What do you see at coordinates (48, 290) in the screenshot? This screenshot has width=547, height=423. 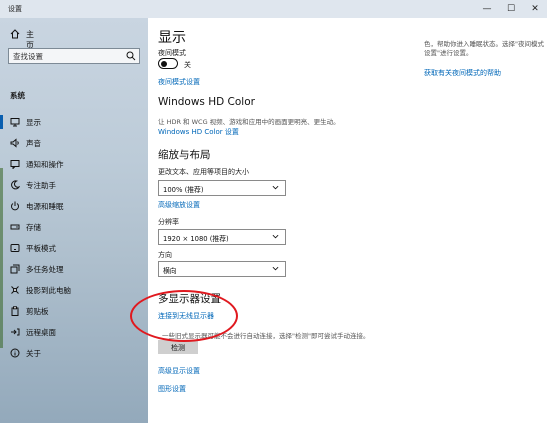 I see `sidebar-item-label: 投影到此电脑` at bounding box center [48, 290].